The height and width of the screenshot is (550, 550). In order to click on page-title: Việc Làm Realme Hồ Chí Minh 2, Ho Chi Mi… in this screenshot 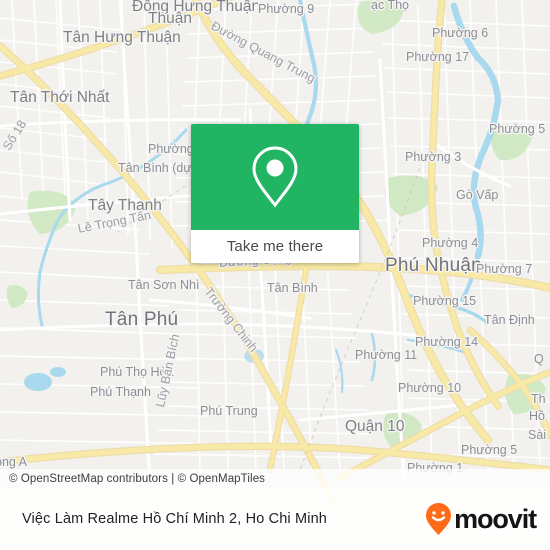, I will do `click(175, 519)`.